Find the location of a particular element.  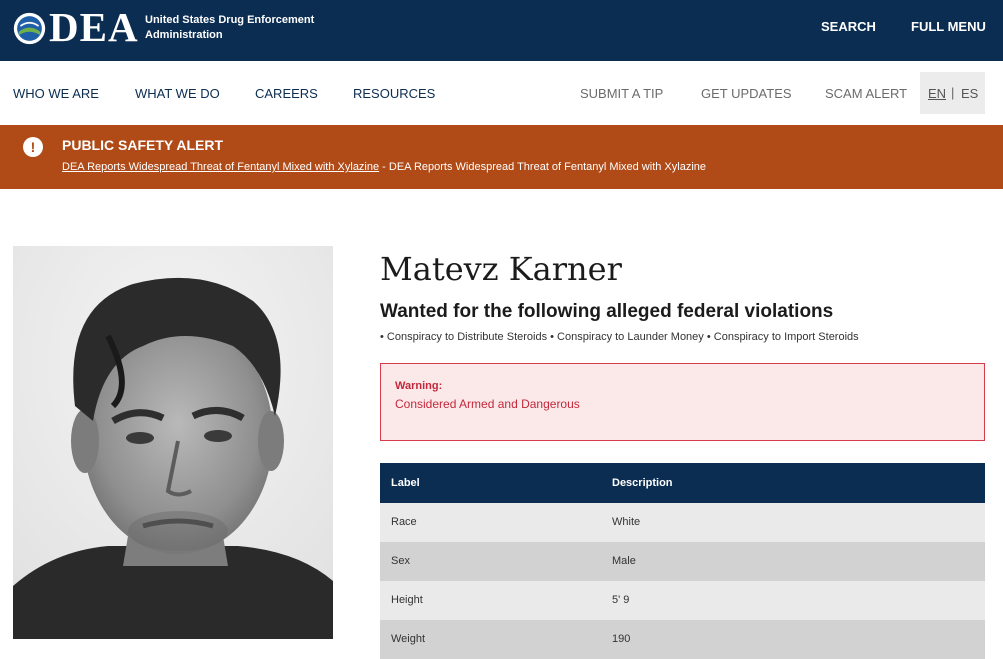

scam-alert-link: SCAM ALERT is located at coordinates (866, 93).